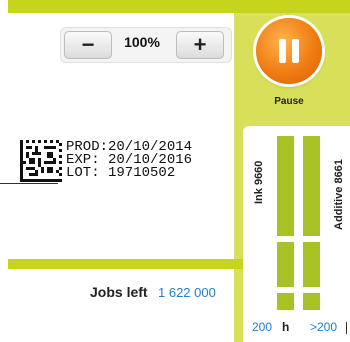  I want to click on ink-level-bar-middle, so click(285, 264).